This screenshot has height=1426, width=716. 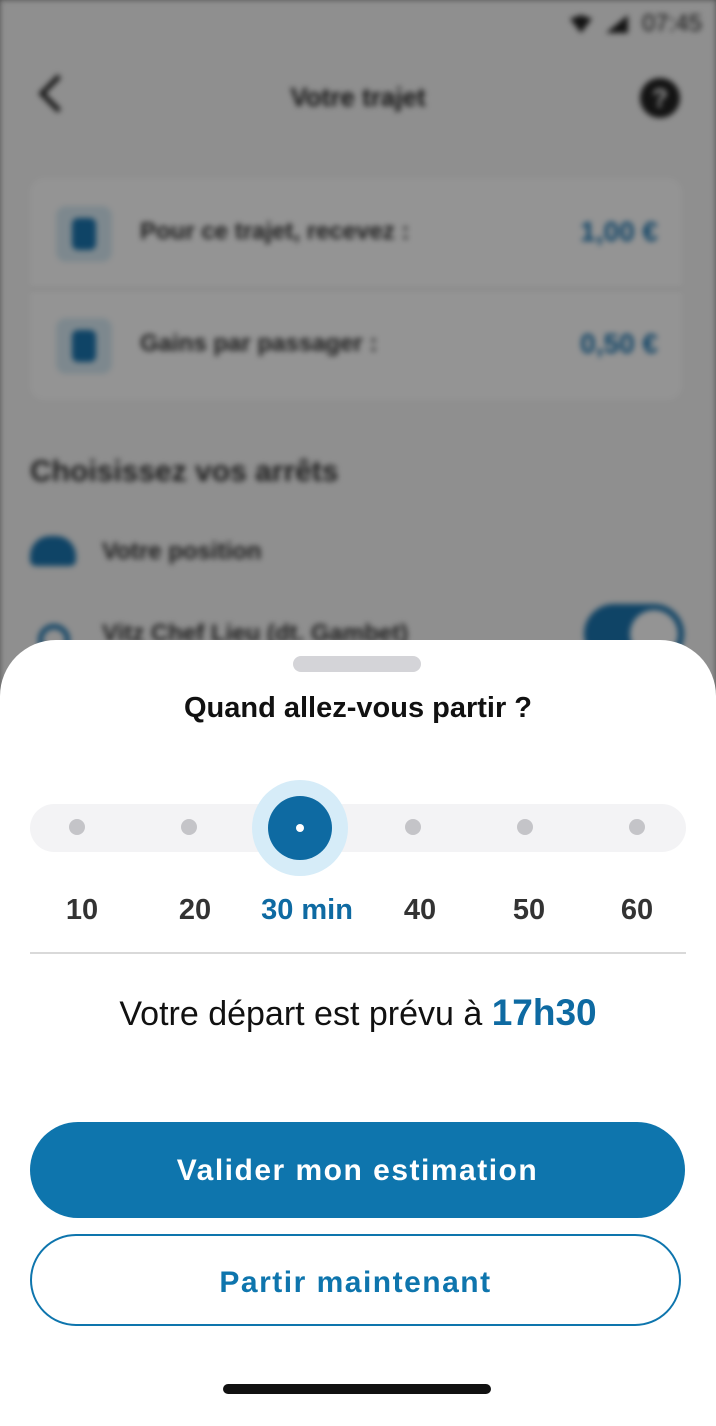 What do you see at coordinates (195, 910) in the screenshot?
I see `slider-option-label: 20` at bounding box center [195, 910].